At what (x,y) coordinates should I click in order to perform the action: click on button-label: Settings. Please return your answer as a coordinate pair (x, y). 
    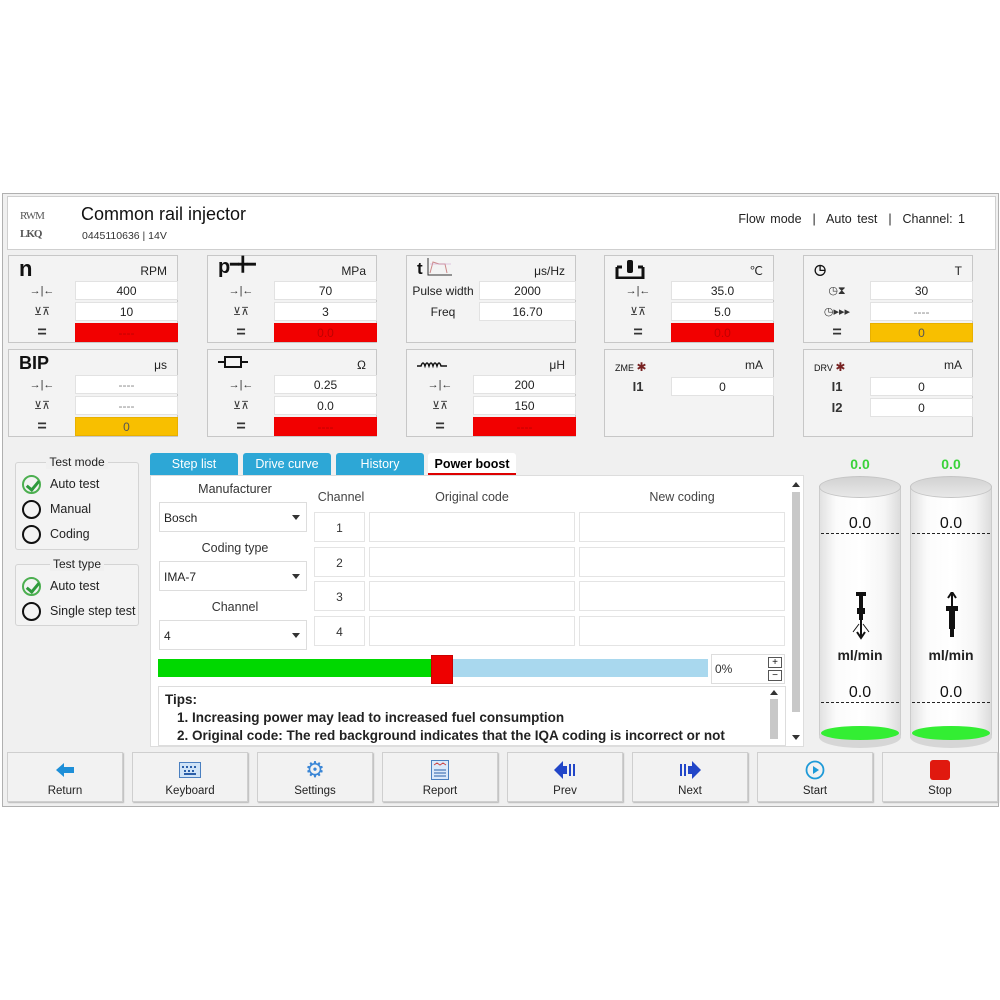
    Looking at the image, I should click on (315, 791).